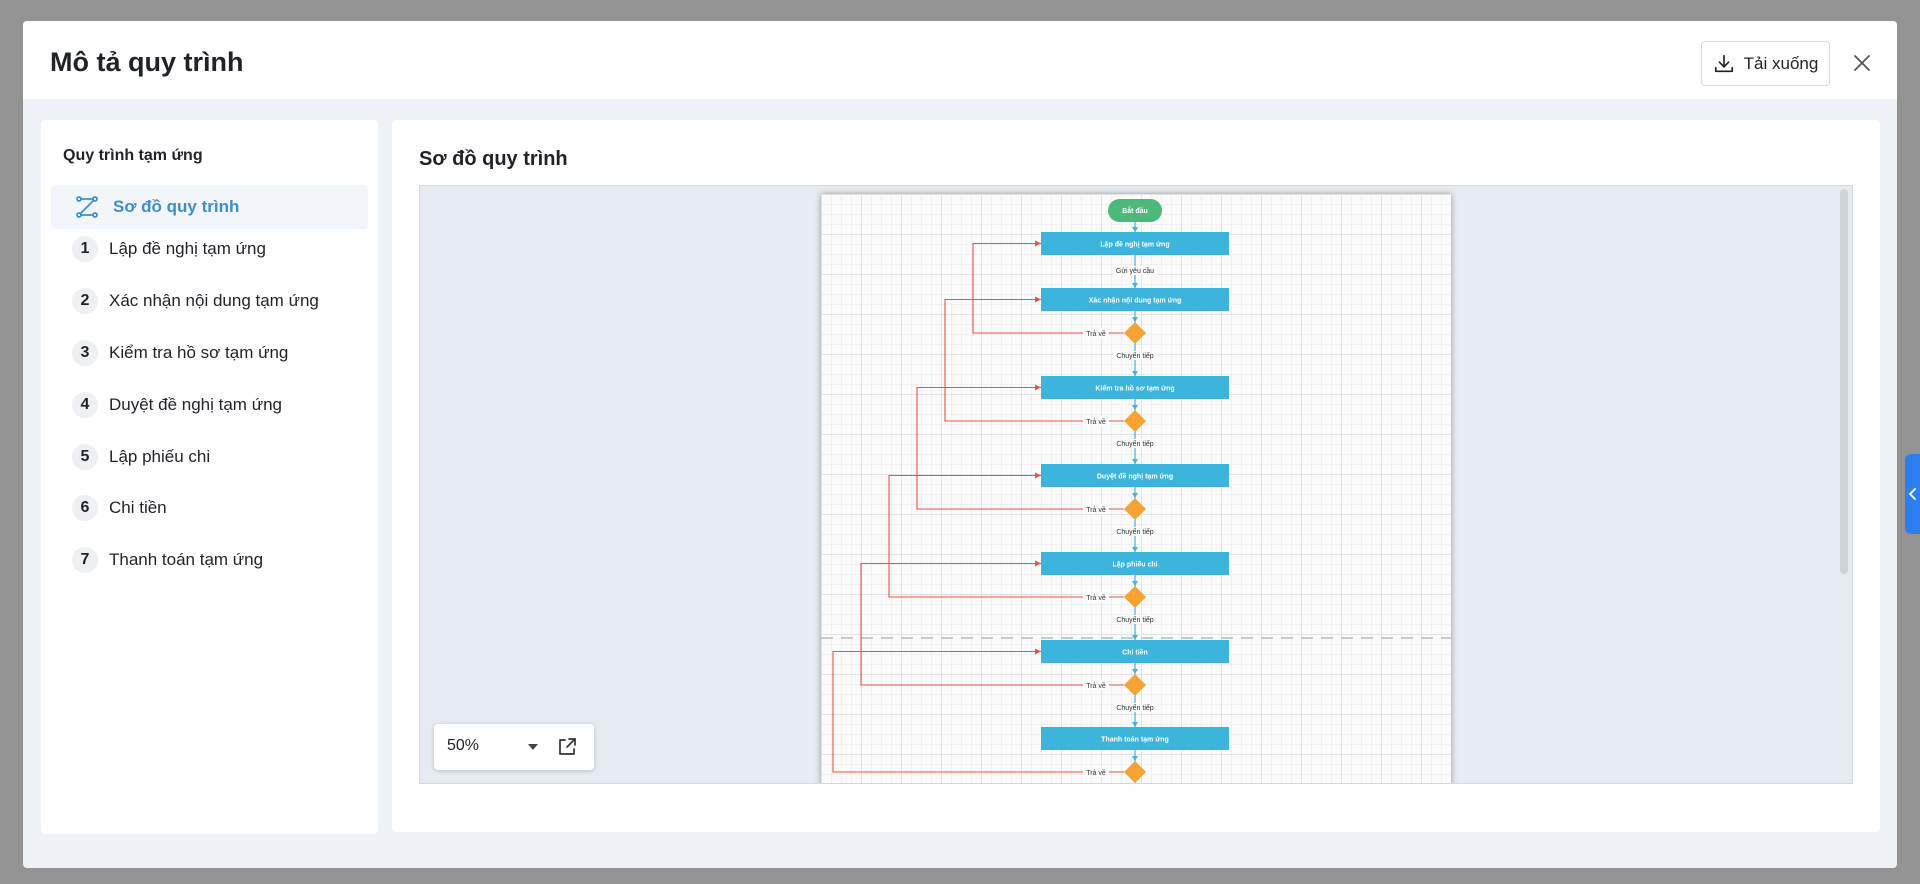  I want to click on sidebar-step-4: 4 Duyệt đề nghị tạm ứng, so click(177, 405).